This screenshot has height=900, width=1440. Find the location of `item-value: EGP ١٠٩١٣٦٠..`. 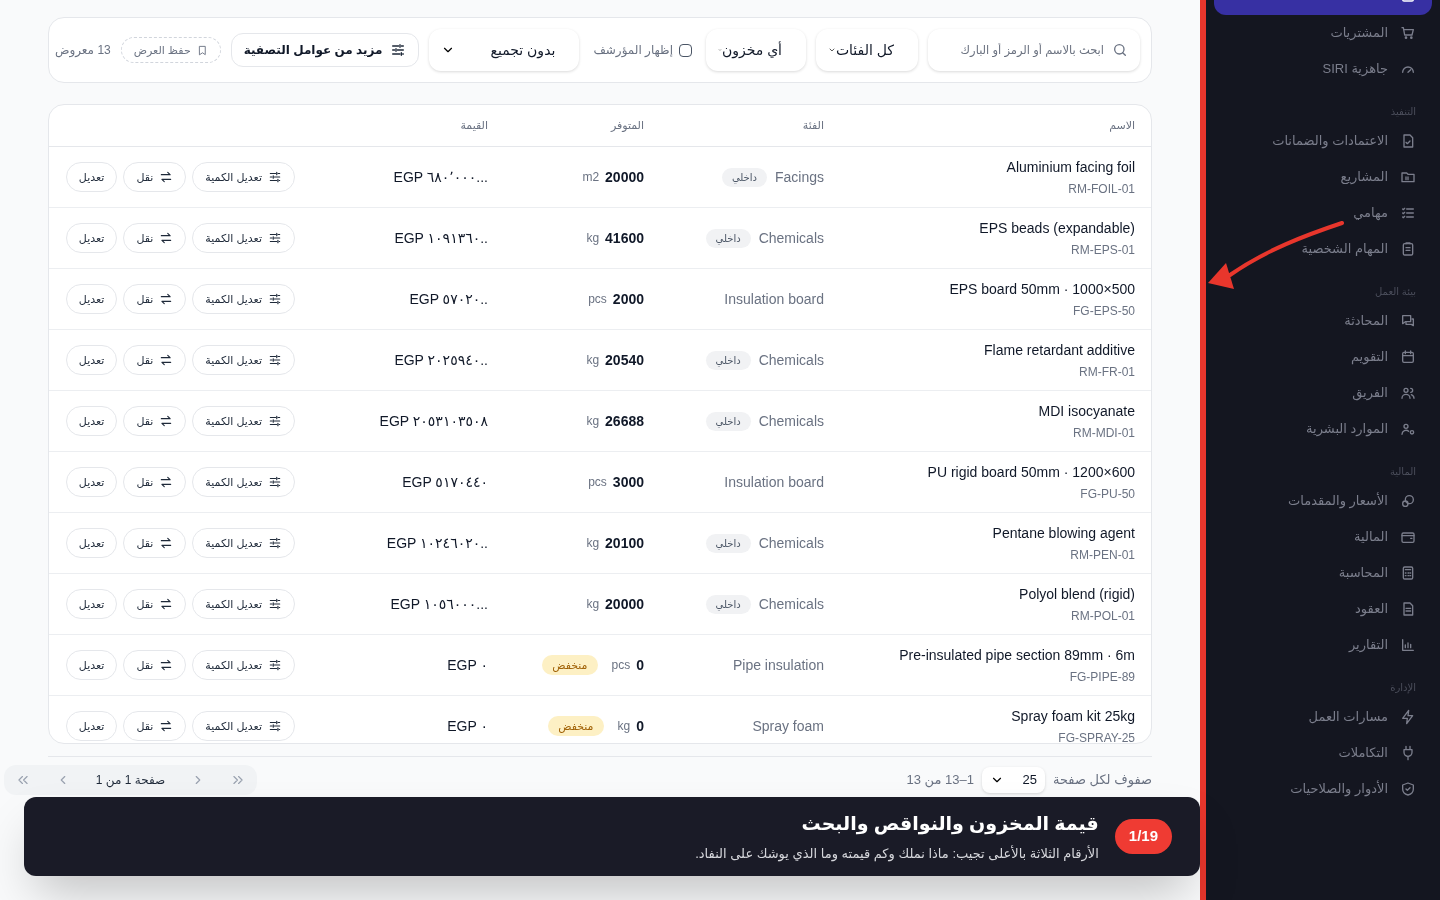

item-value: EGP ١٠٩١٣٦٠.. is located at coordinates (441, 238).